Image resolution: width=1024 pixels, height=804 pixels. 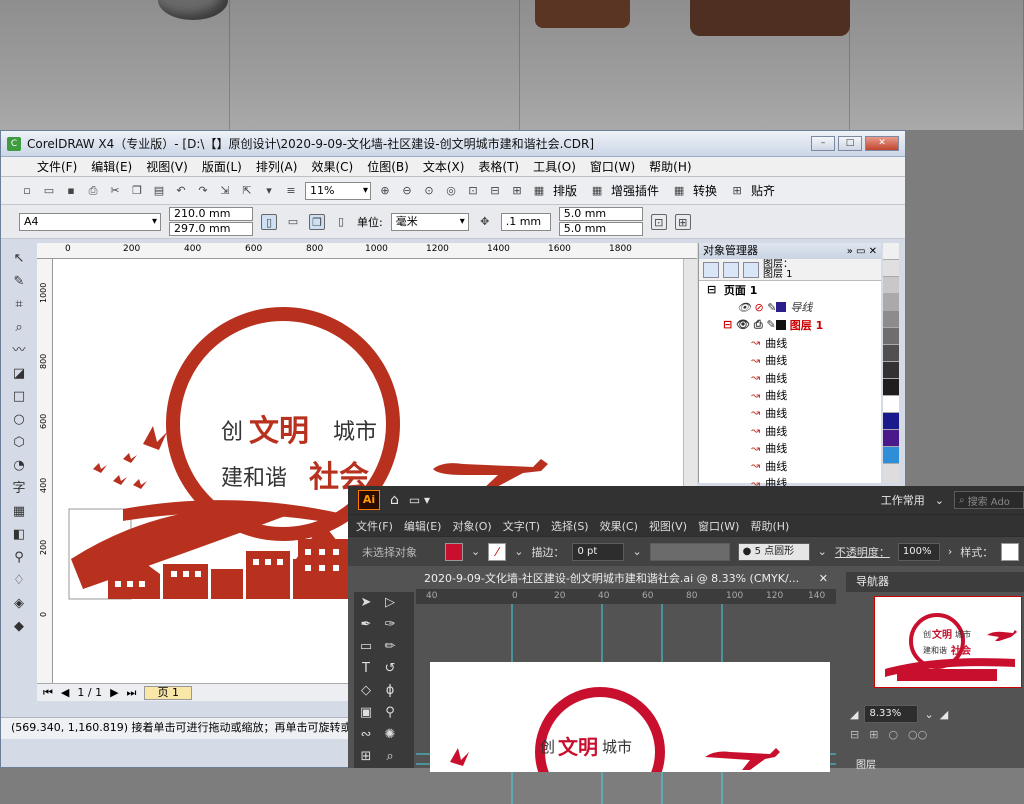 What do you see at coordinates (19, 259) in the screenshot?
I see `pick-tool-icon: ↖` at bounding box center [19, 259].